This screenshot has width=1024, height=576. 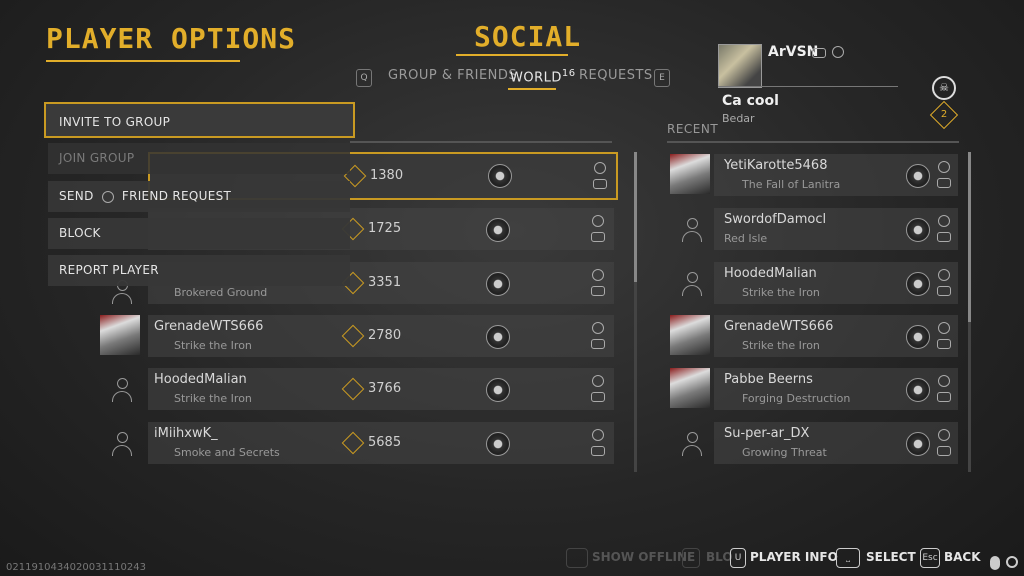 I want to click on self-avatar, so click(x=740, y=66).